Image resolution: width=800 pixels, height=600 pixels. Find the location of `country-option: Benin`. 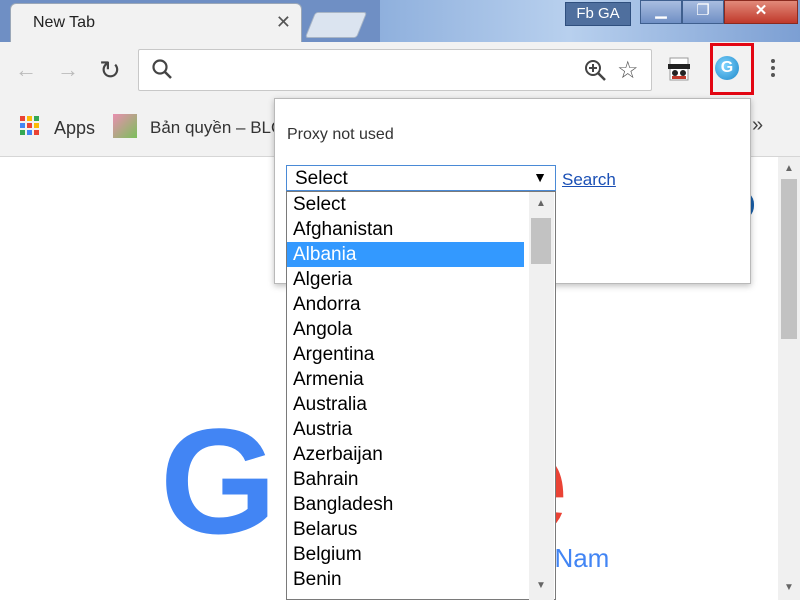

country-option: Benin is located at coordinates (405, 579).